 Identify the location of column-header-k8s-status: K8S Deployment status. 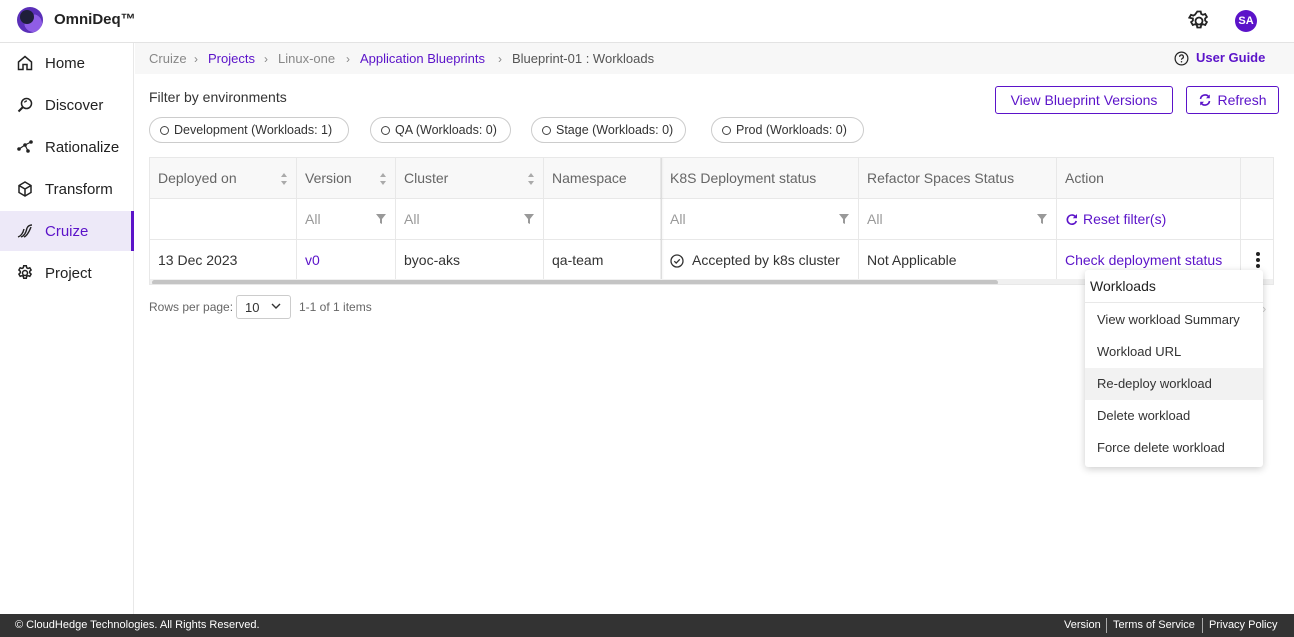
(760, 178).